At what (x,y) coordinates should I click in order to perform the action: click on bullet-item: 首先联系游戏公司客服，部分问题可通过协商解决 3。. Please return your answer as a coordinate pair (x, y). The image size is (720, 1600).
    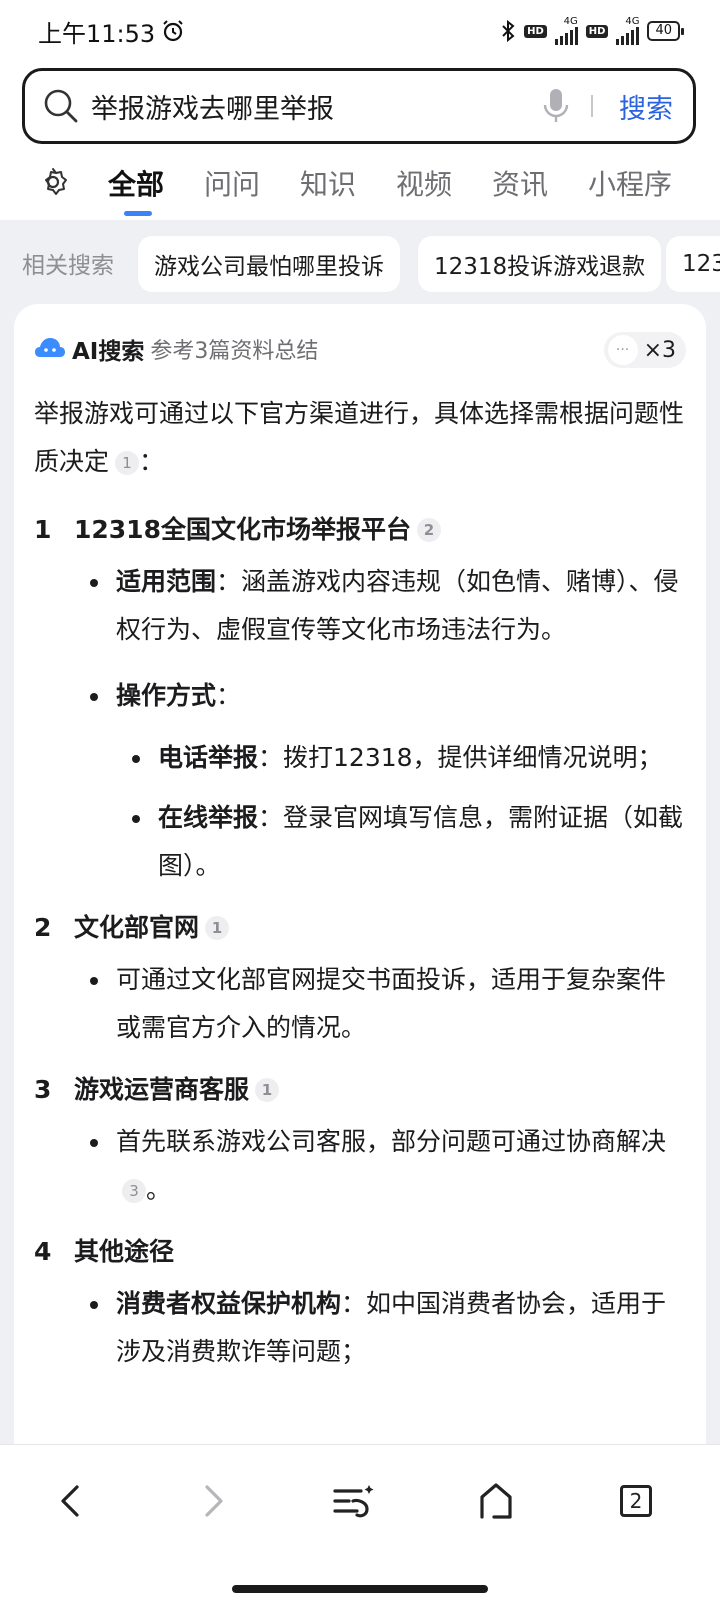
    Looking at the image, I should click on (360, 1166).